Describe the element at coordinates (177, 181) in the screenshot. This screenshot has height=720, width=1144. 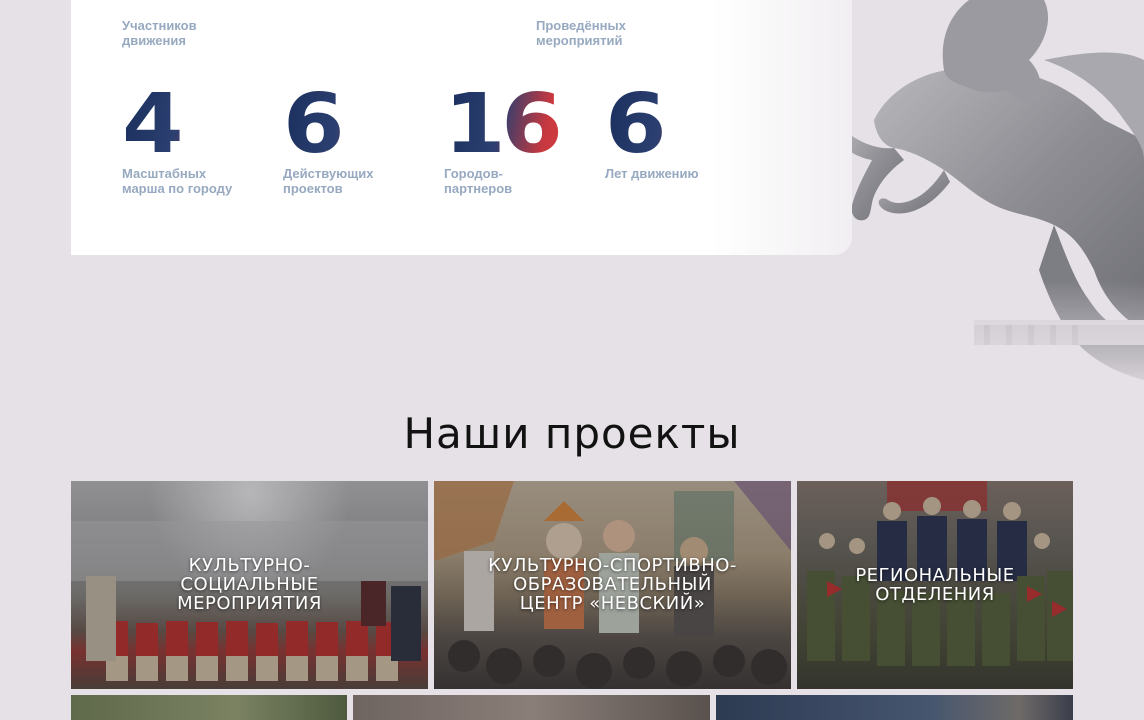
I see `stat-label: Масштабных марша по городу` at that location.